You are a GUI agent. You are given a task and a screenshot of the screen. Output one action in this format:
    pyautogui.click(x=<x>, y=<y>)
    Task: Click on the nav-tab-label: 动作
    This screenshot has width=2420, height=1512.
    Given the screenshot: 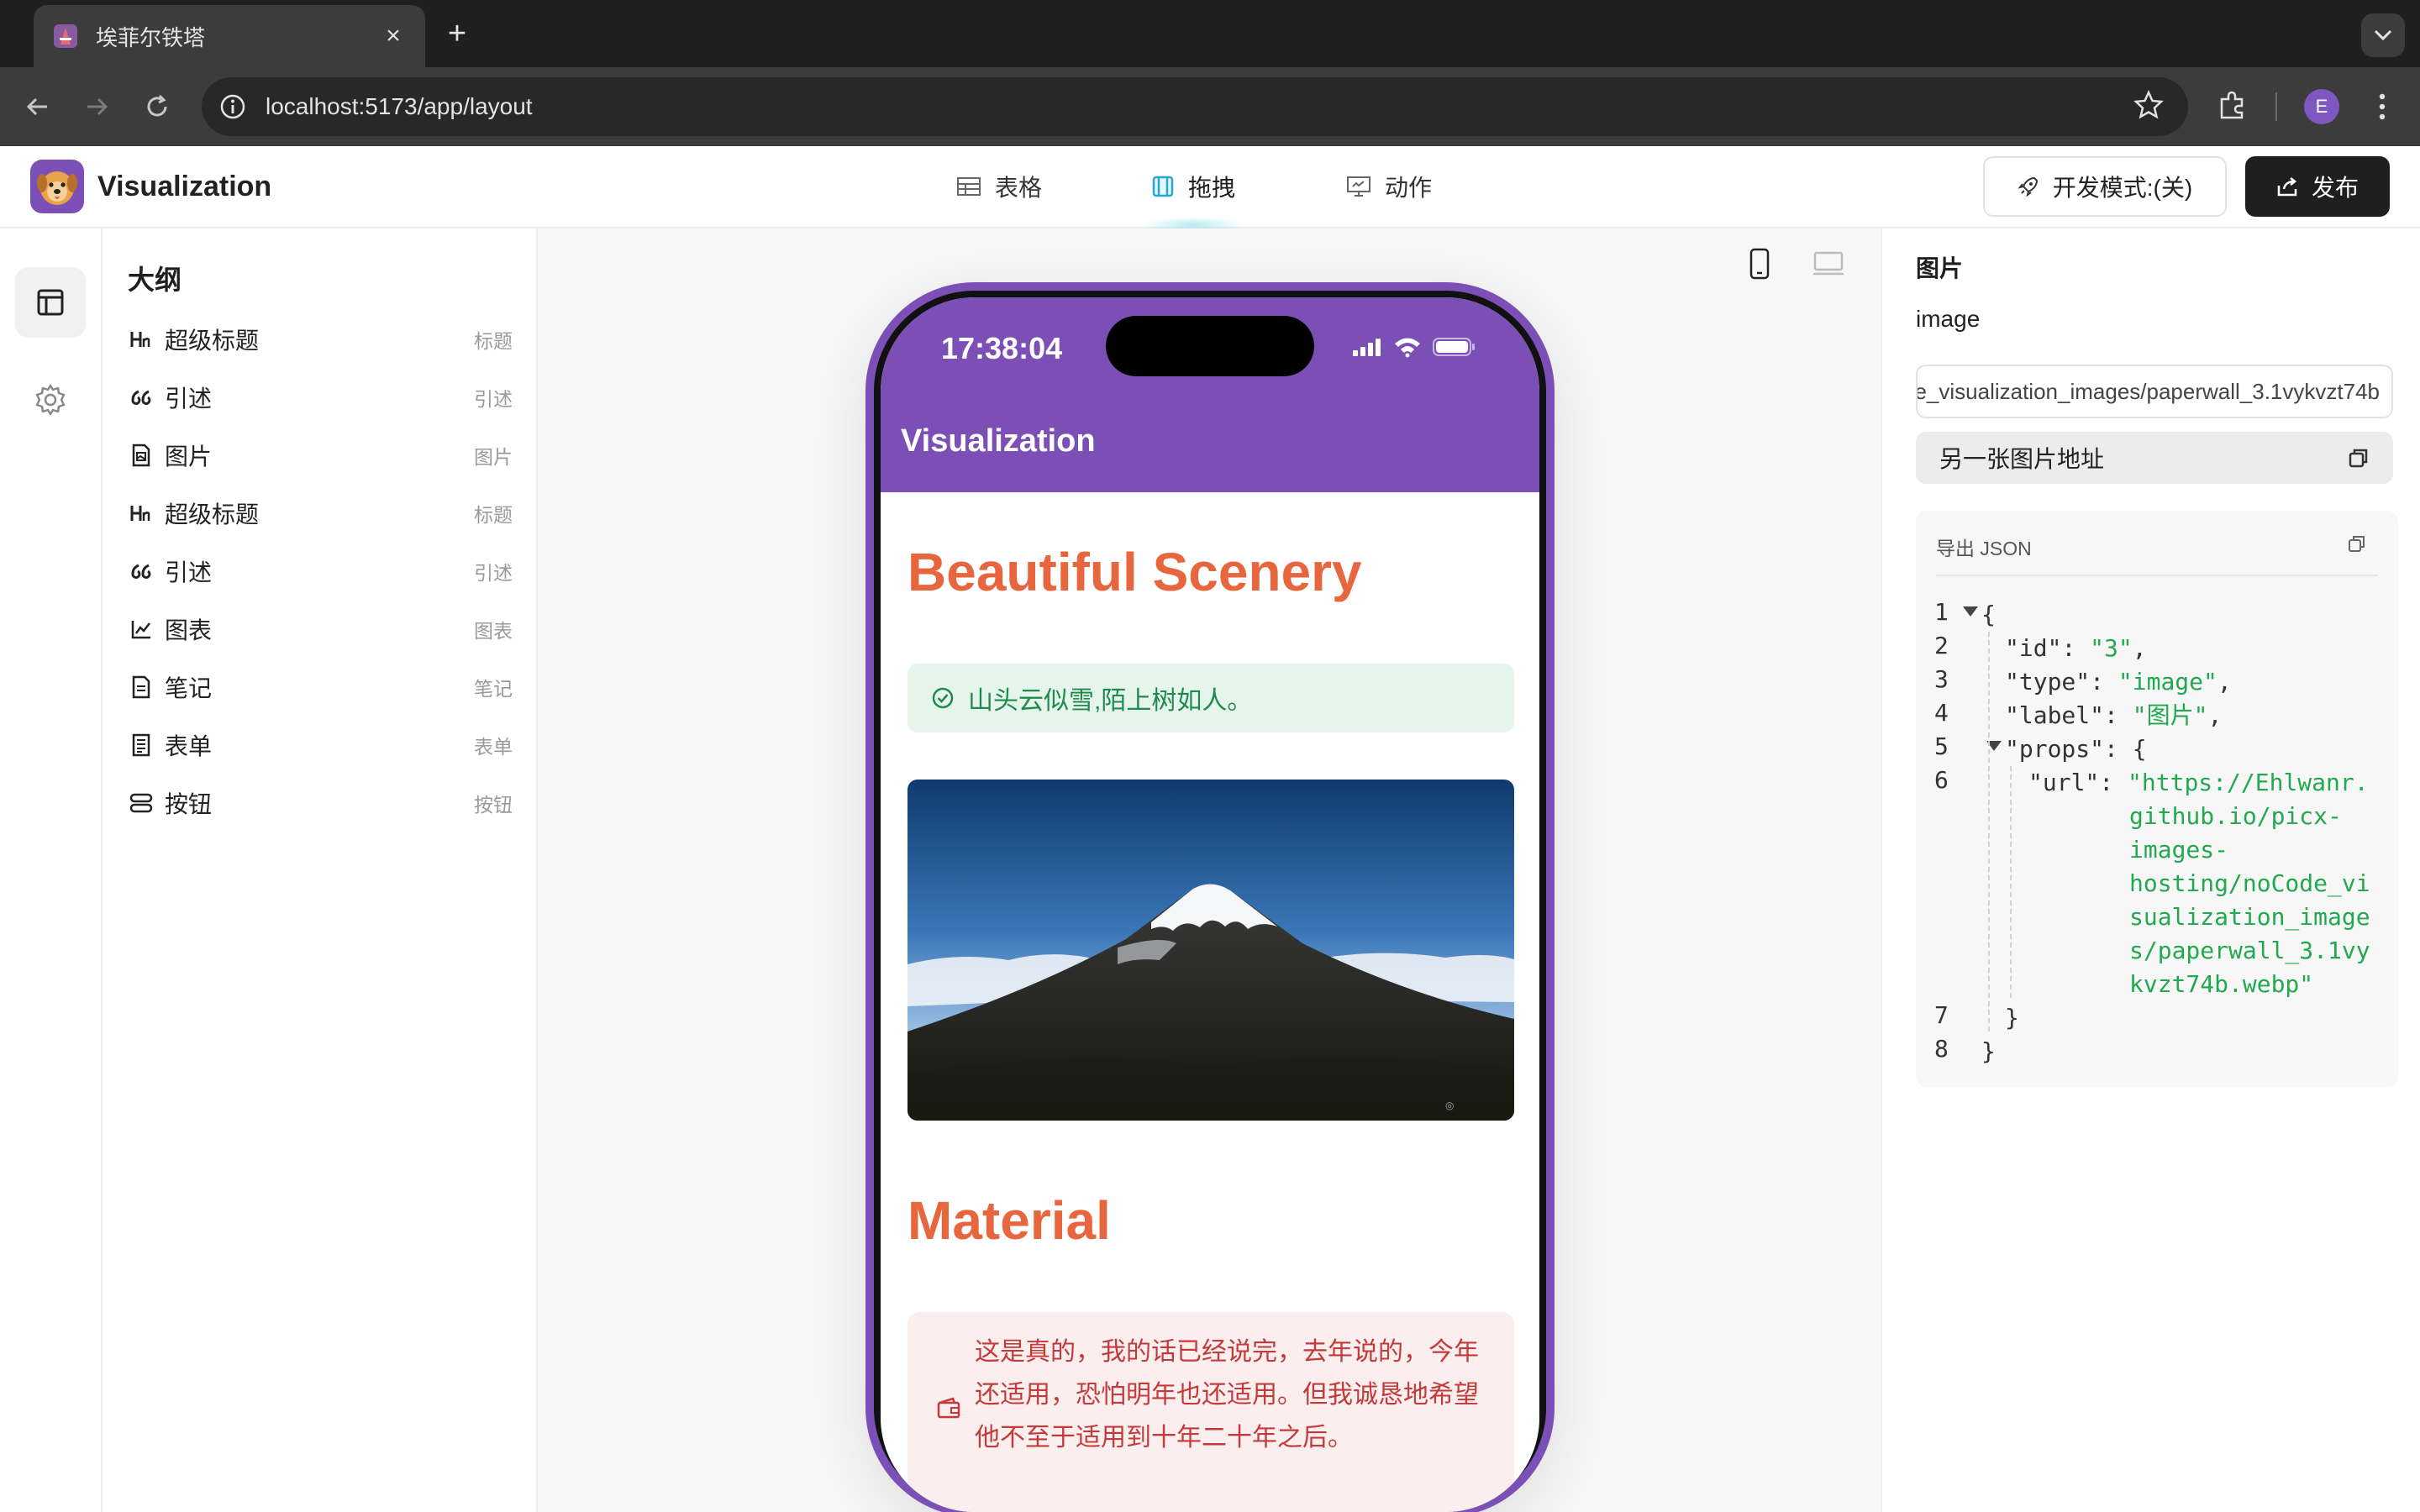 What is the action you would take?
    pyautogui.click(x=1409, y=188)
    